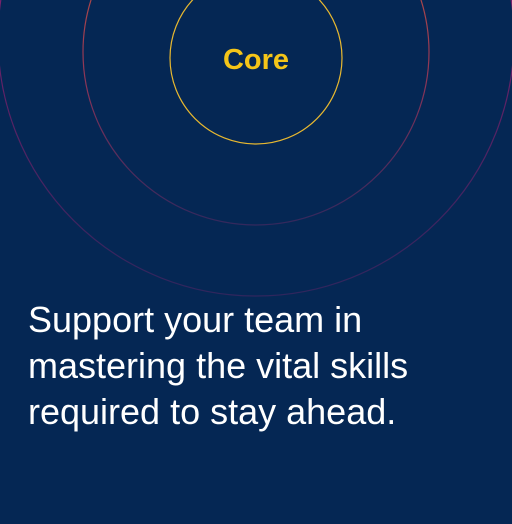  Describe the element at coordinates (195, 319) in the screenshot. I see `tagline-line-1: Support your team in` at that location.